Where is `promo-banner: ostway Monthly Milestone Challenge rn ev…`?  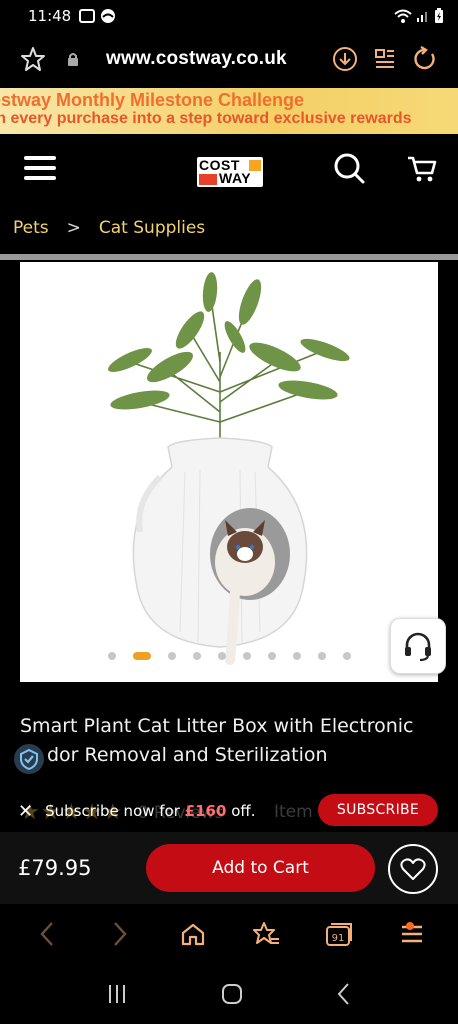 promo-banner: ostway Monthly Milestone Challenge rn ev… is located at coordinates (229, 111).